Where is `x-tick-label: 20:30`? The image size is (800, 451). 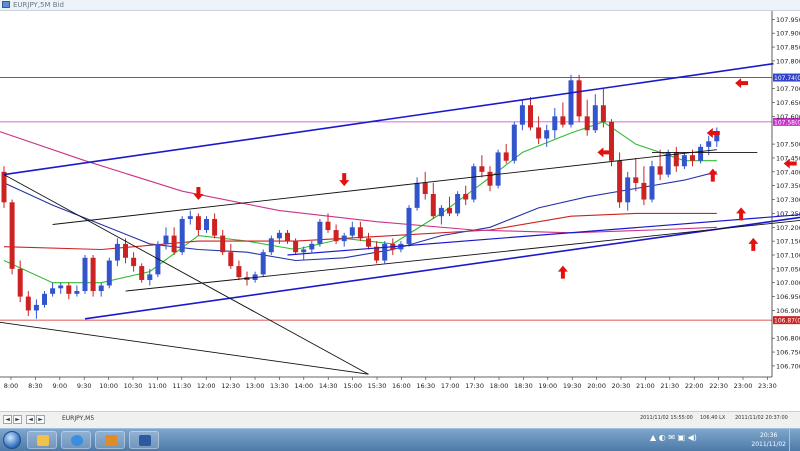 x-tick-label: 20:30 is located at coordinates (621, 386).